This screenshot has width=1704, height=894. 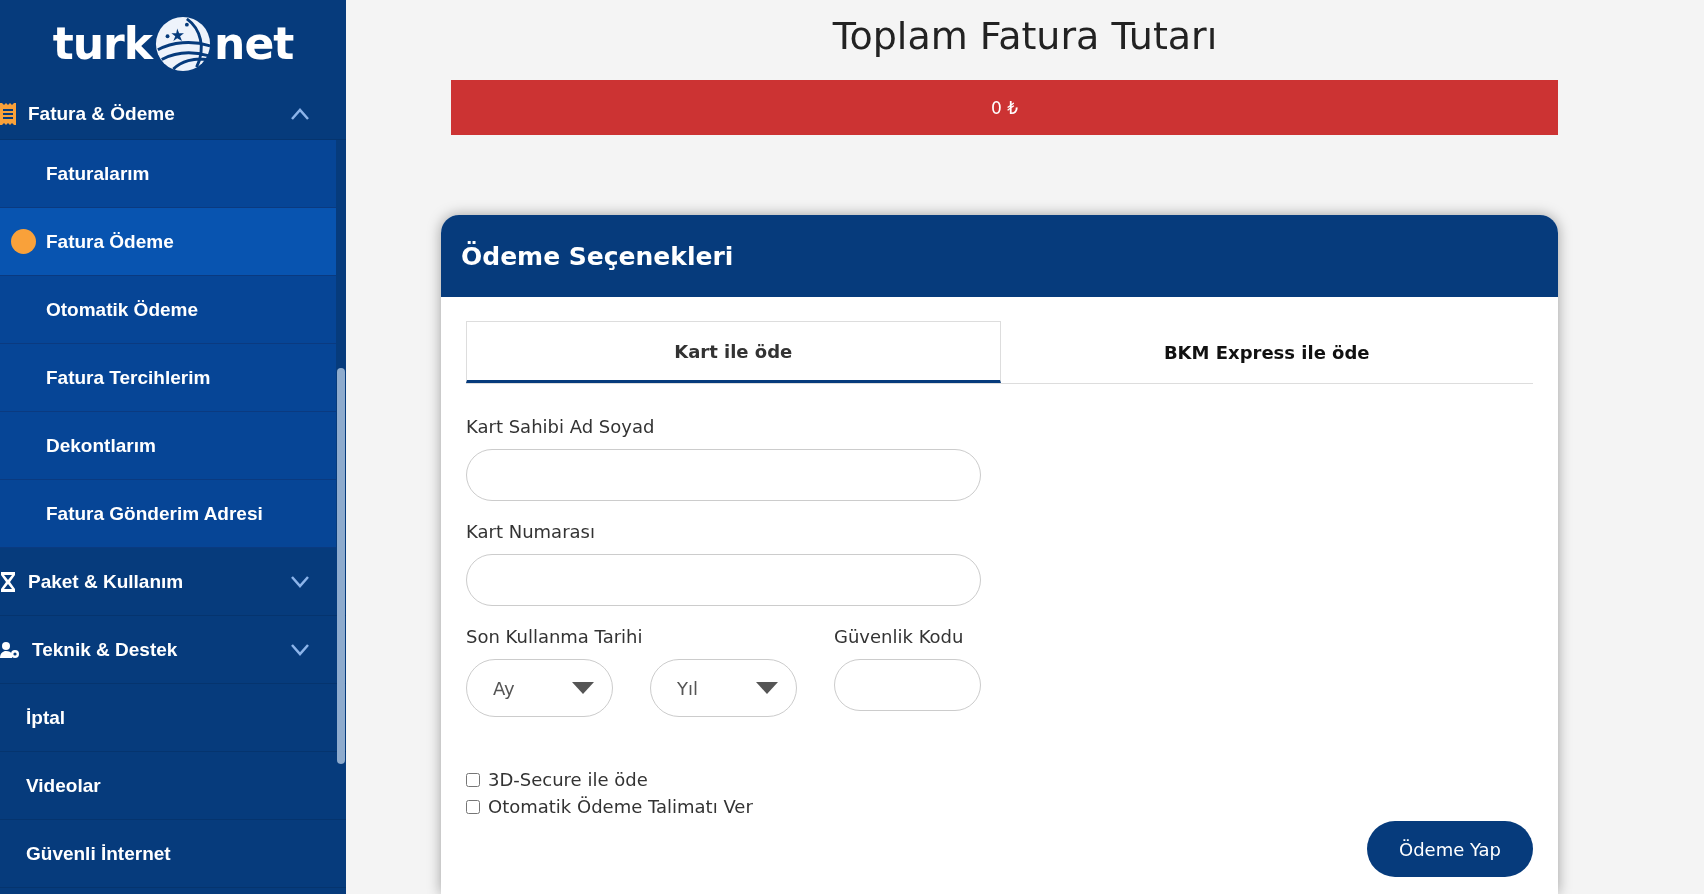 I want to click on field-label: Son Kullanma Tarihi, so click(x=555, y=636).